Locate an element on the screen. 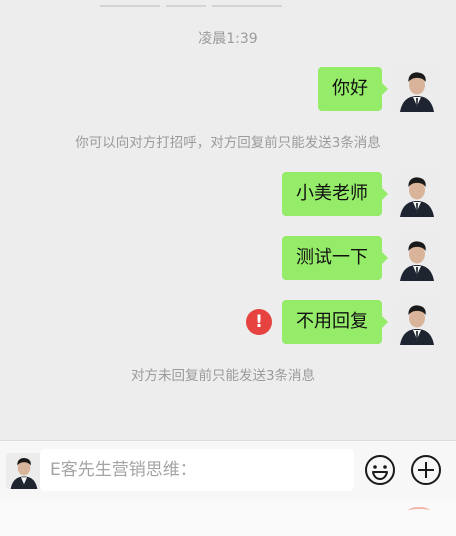 Image resolution: width=456 pixels, height=536 pixels. message-input-field is located at coordinates (197, 470).